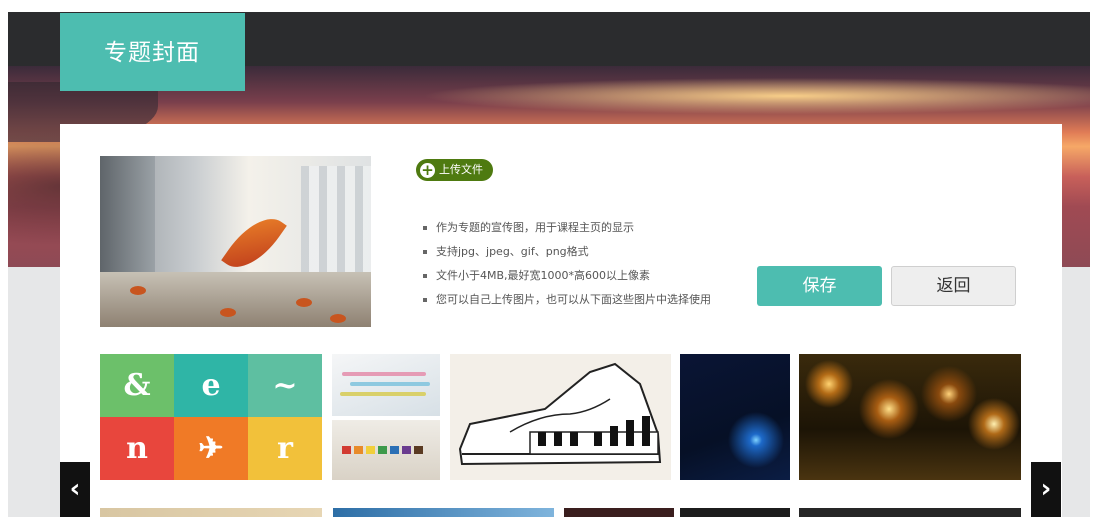 The width and height of the screenshot is (1102, 517). What do you see at coordinates (735, 417) in the screenshot?
I see `gallery-image-blue-light` at bounding box center [735, 417].